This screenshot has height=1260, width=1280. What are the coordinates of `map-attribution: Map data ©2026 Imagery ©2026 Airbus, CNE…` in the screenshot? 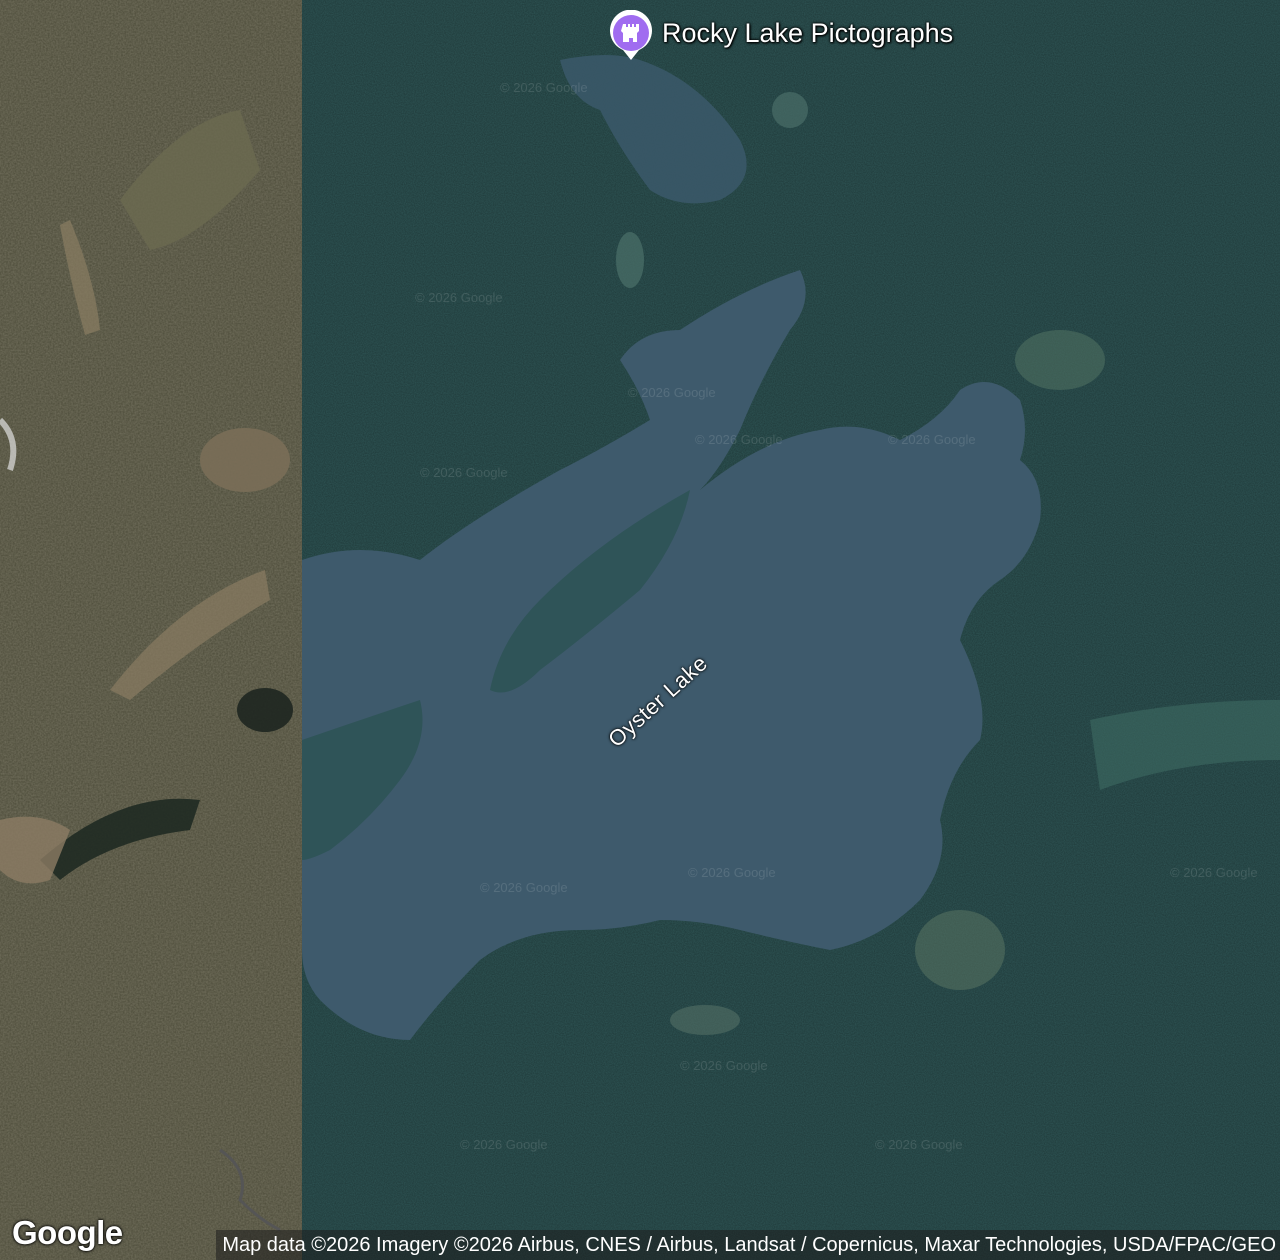 It's located at (748, 1245).